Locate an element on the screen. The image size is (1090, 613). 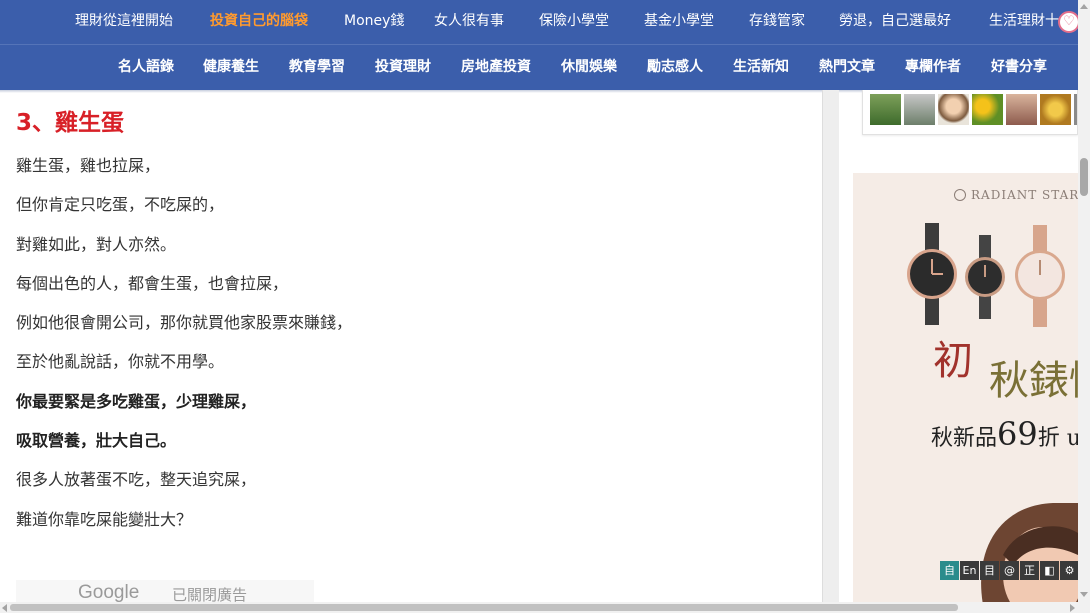
article-line: 很多人放著蛋不吃，整天追究屎， is located at coordinates (136, 479).